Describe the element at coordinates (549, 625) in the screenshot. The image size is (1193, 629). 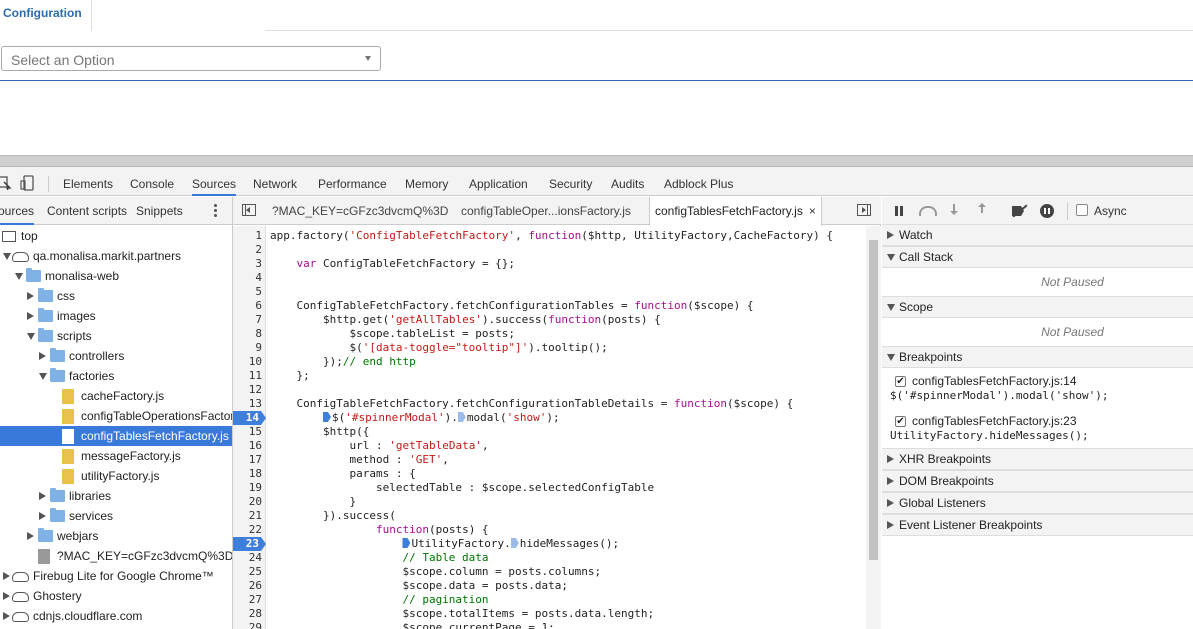
I see `code-line: 29 $scope.currentPage = 1;` at that location.